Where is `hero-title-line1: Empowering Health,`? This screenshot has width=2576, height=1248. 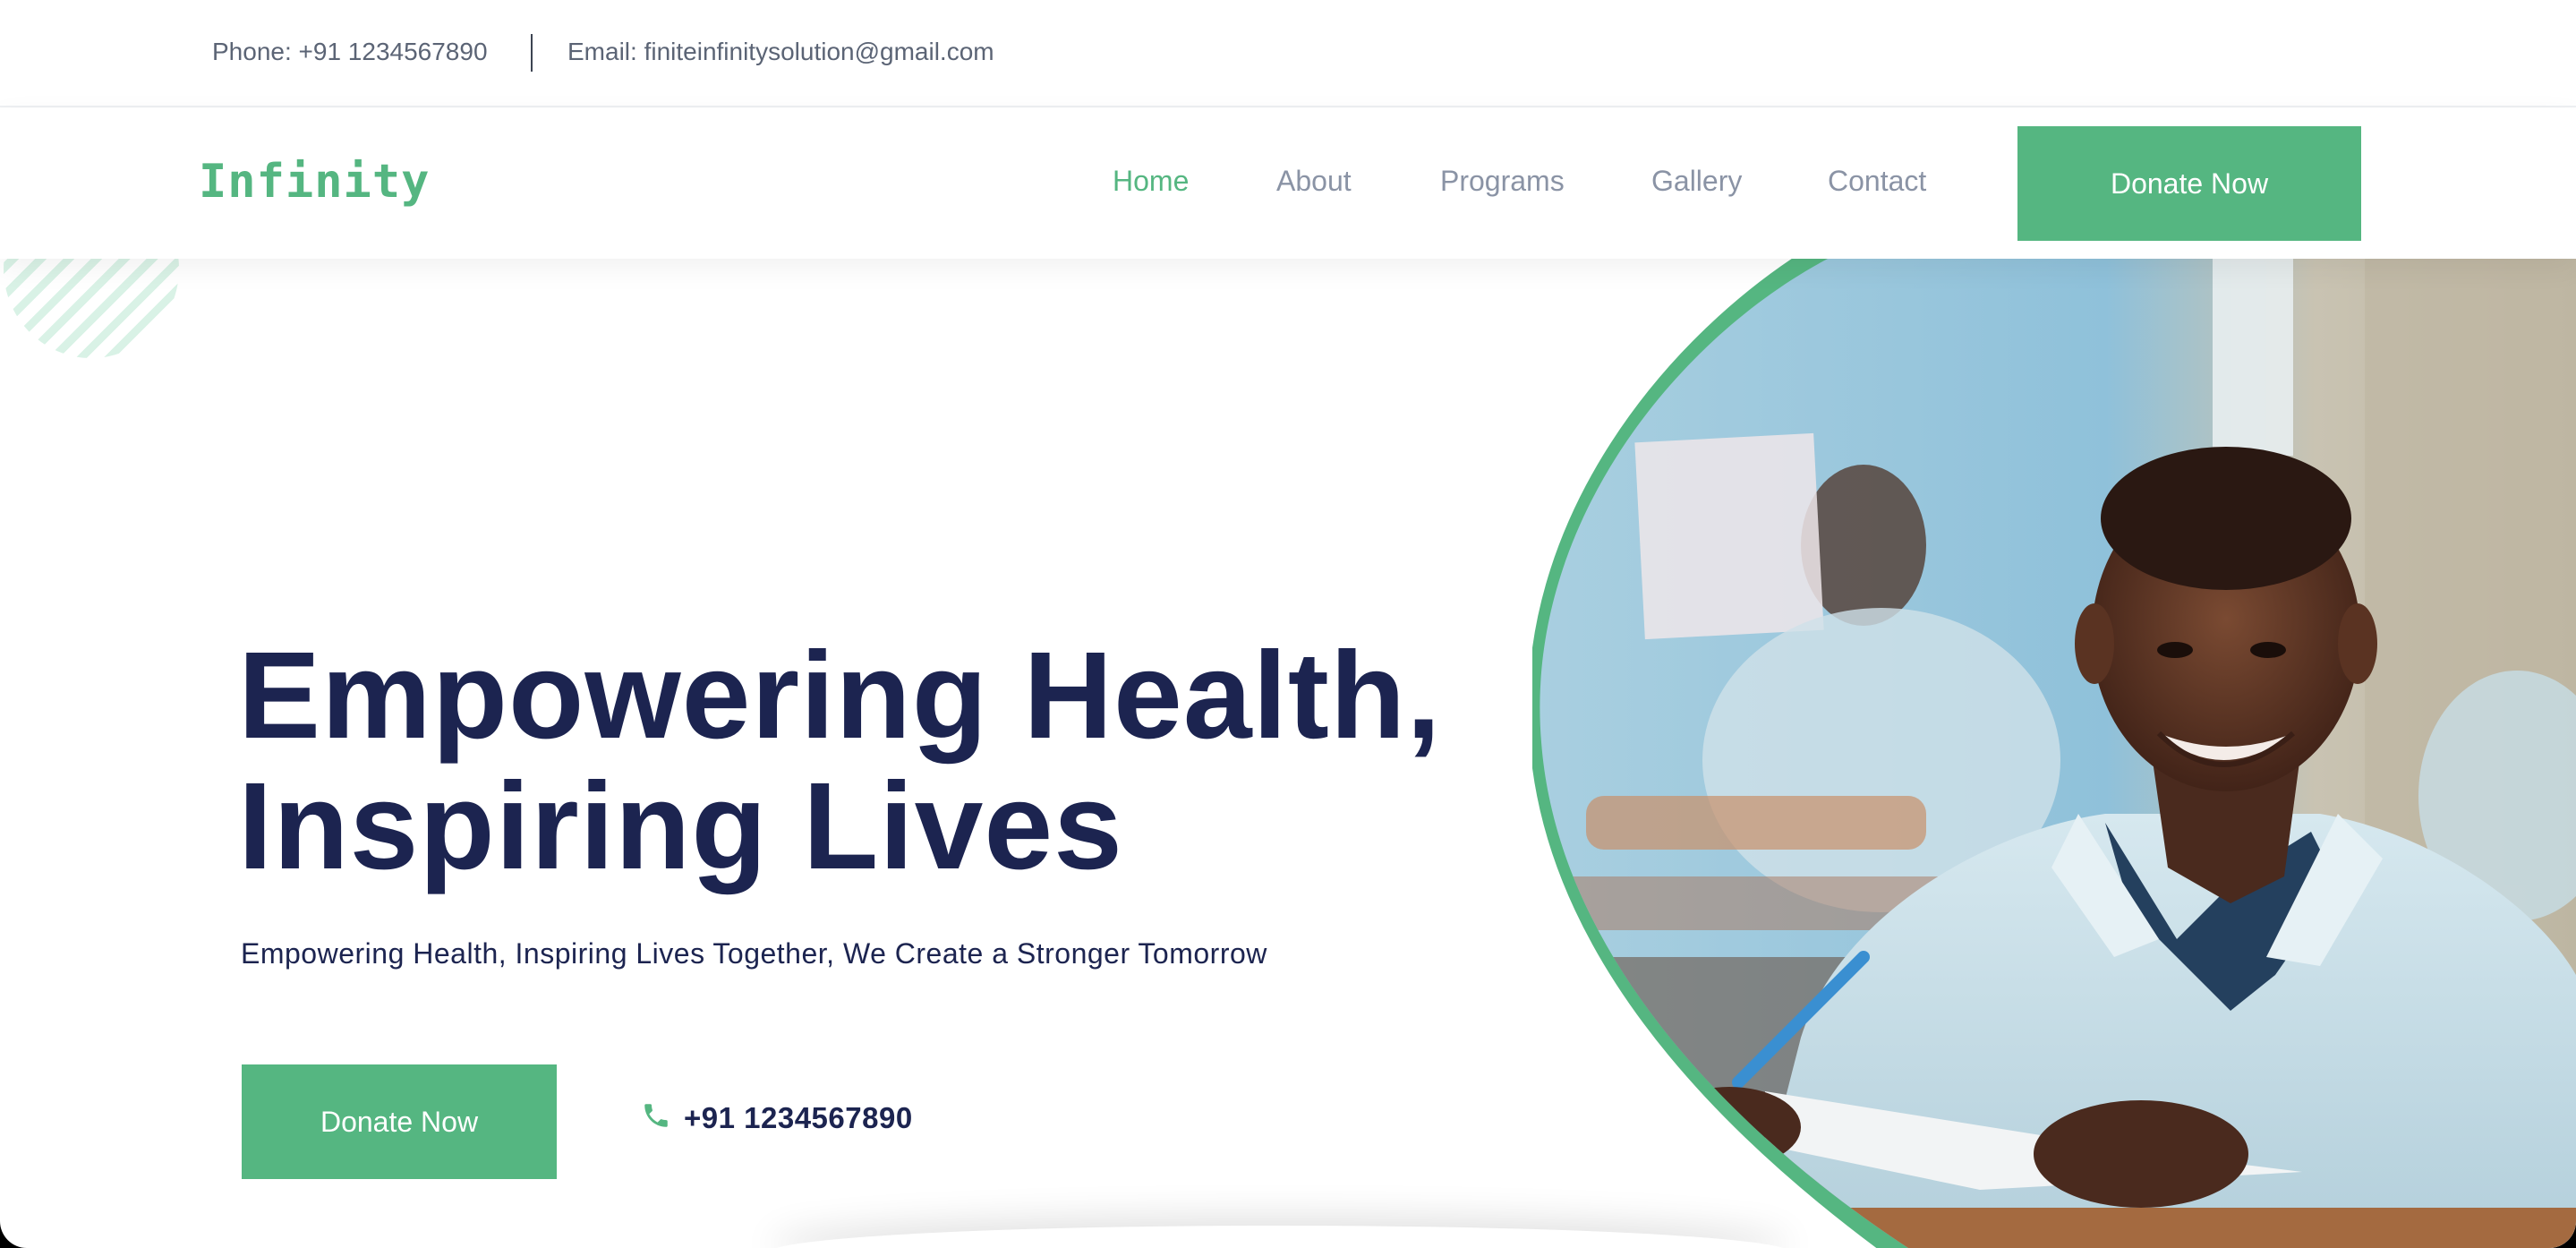 hero-title-line1: Empowering Health, is located at coordinates (840, 696).